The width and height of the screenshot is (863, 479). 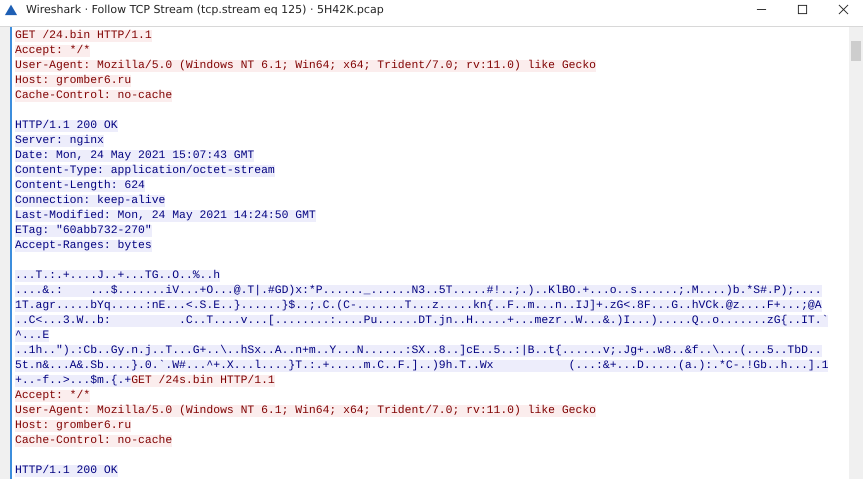 What do you see at coordinates (856, 51) in the screenshot?
I see `scrollbar-thumb` at bounding box center [856, 51].